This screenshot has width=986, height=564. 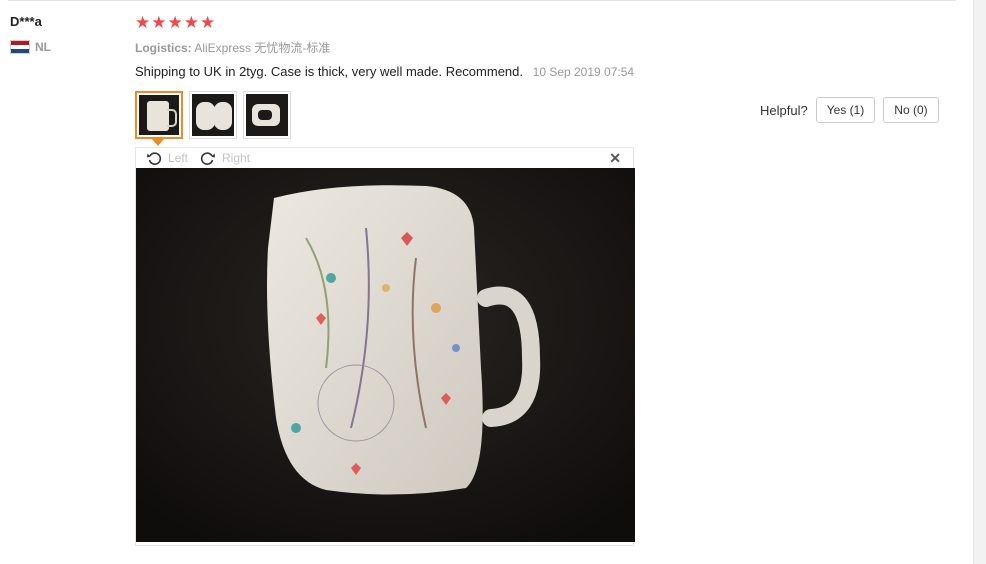 I want to click on review-thumbnails, so click(x=213, y=118).